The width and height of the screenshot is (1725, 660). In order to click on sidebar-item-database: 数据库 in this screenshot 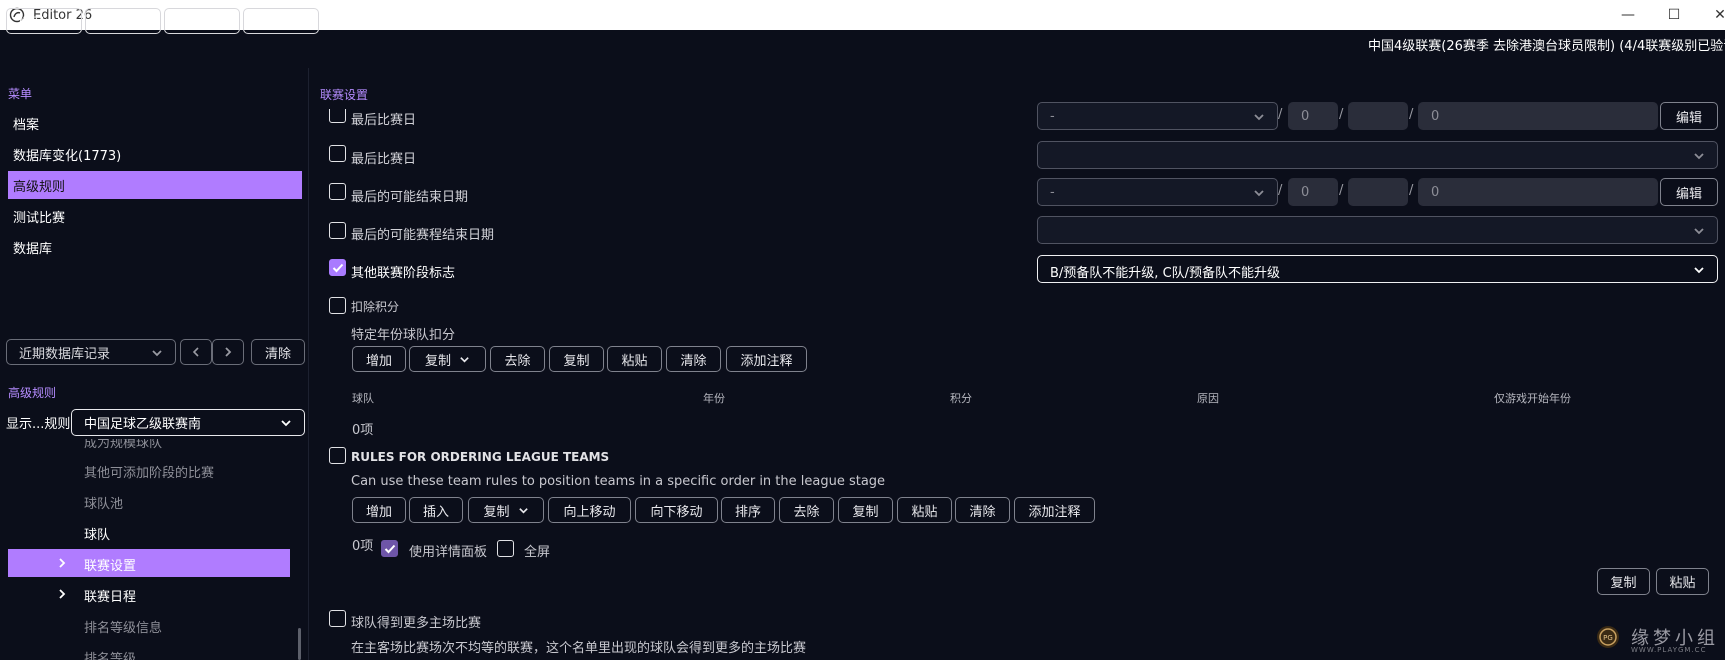, I will do `click(155, 247)`.